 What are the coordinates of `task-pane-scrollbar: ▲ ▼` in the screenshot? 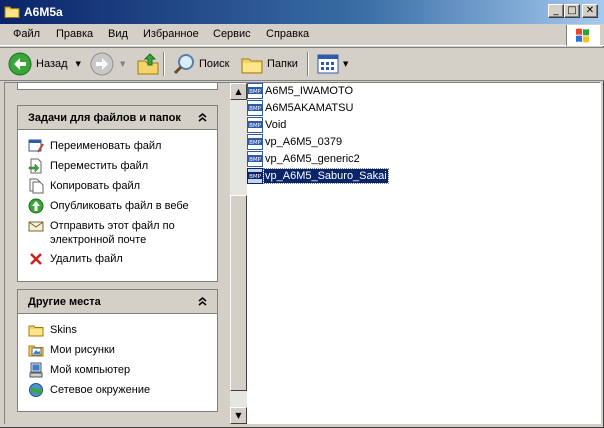 It's located at (238, 253).